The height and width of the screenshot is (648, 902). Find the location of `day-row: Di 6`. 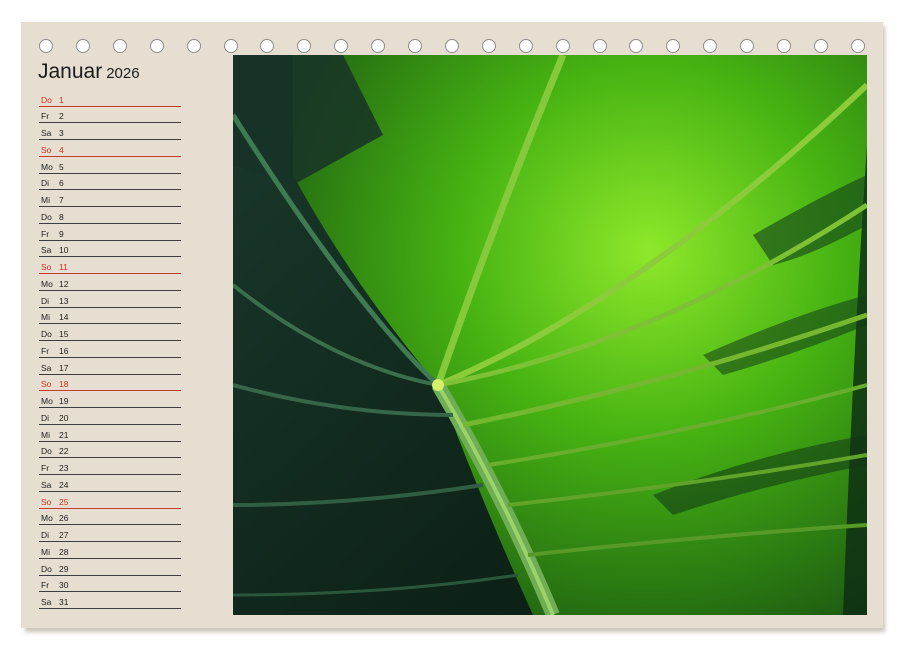

day-row: Di 6 is located at coordinates (110, 183).